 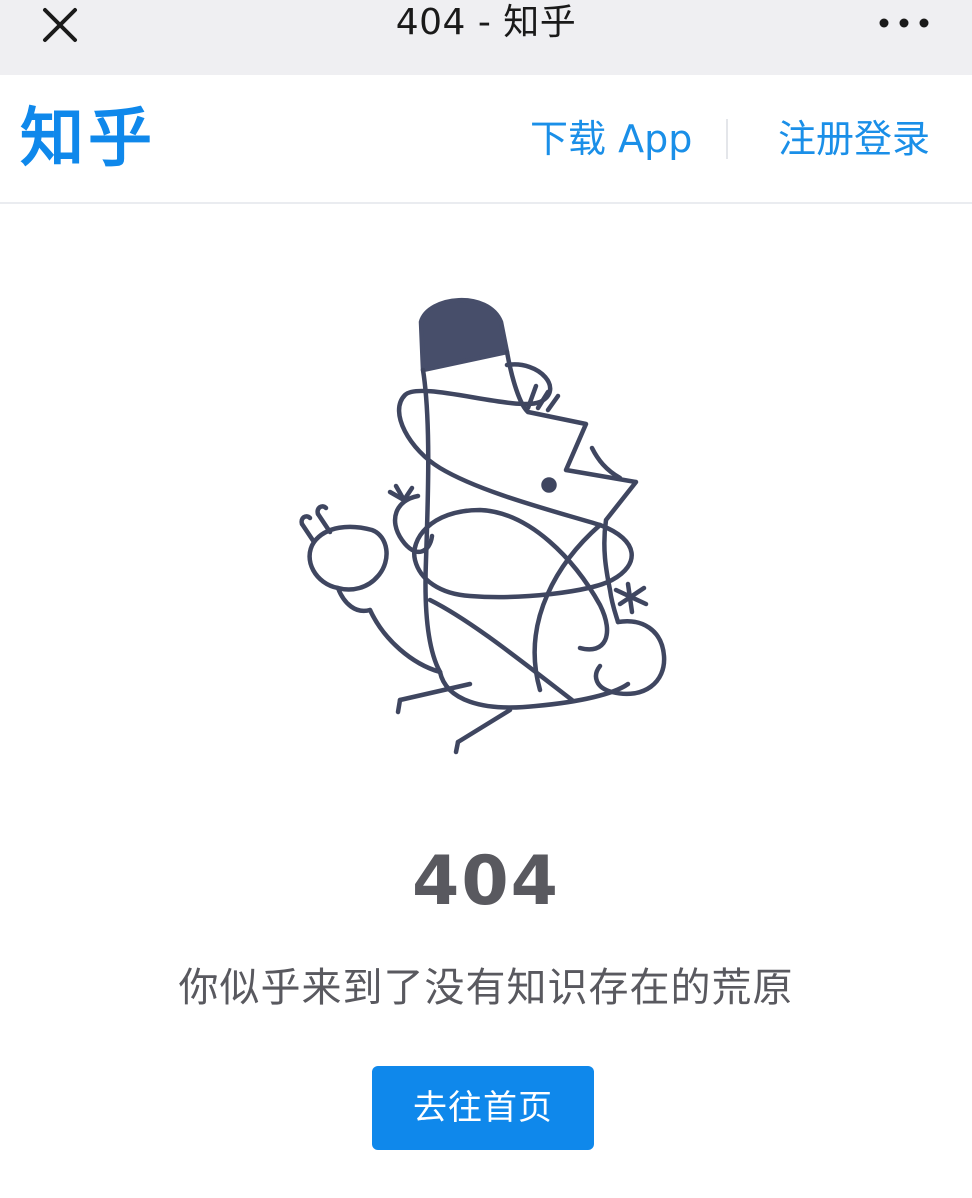 I want to click on title-bar: 404 - 知乎, so click(x=486, y=37).